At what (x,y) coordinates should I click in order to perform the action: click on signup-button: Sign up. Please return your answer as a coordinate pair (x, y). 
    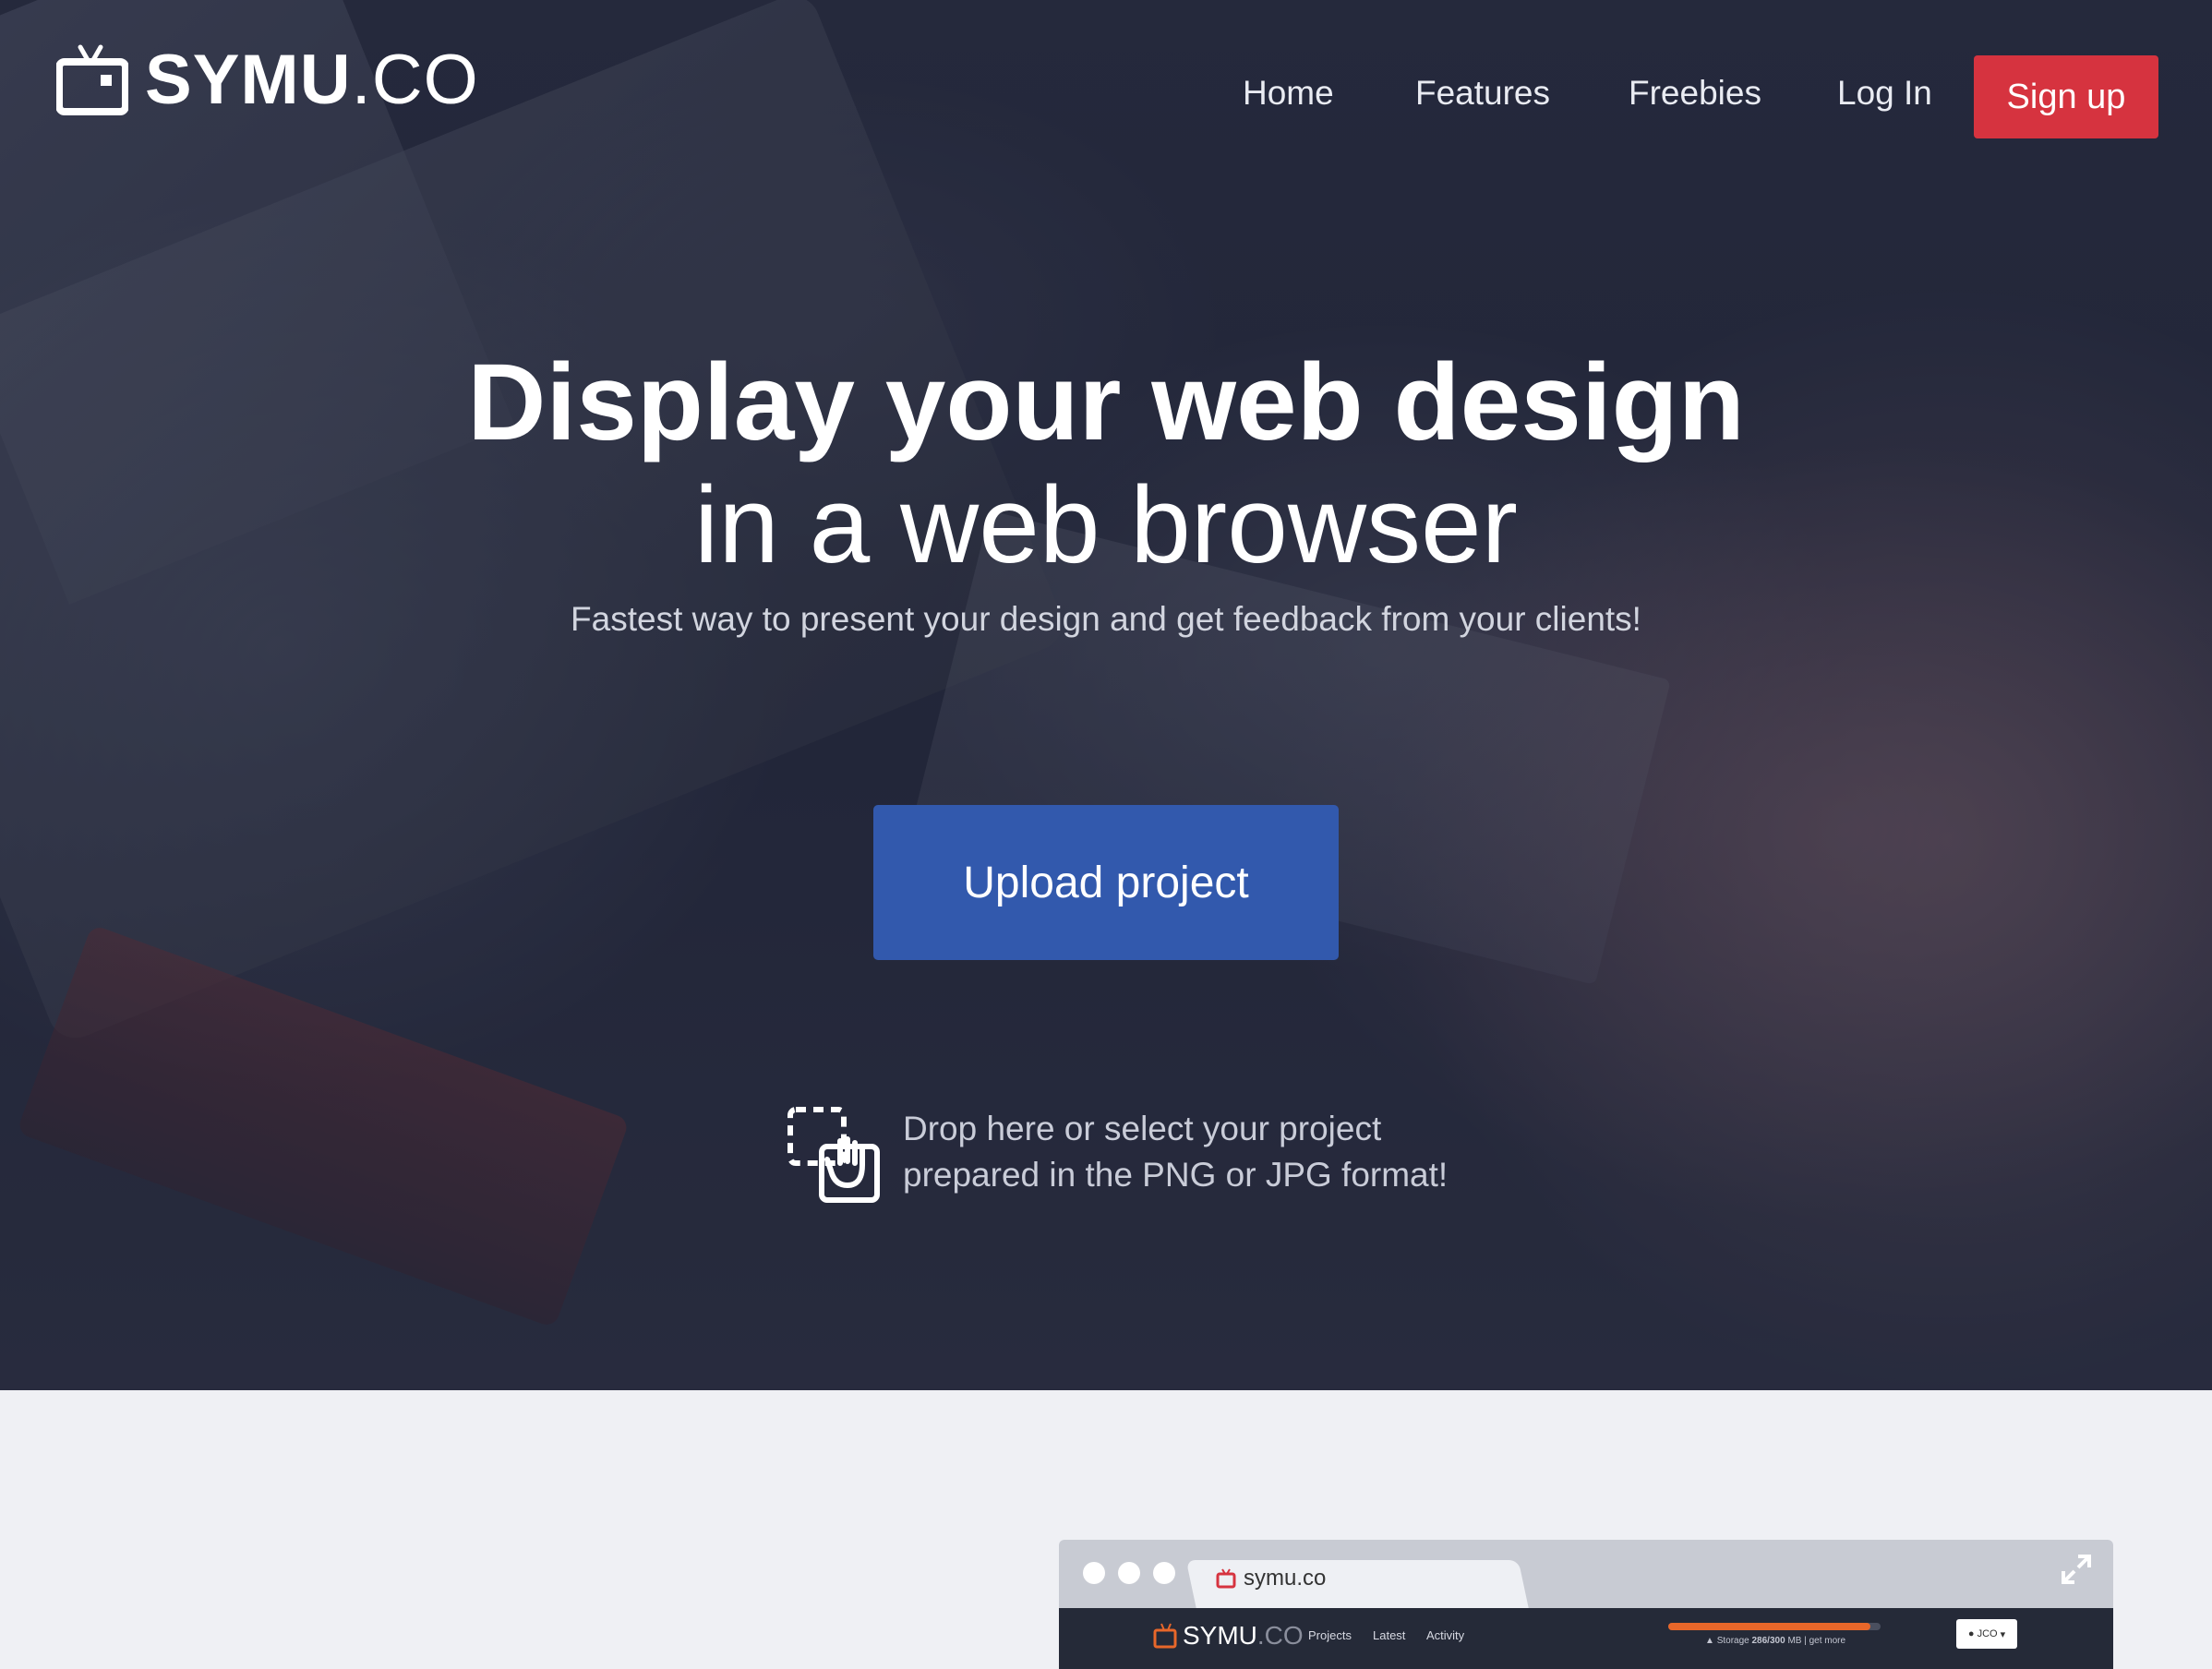
    Looking at the image, I should click on (2066, 96).